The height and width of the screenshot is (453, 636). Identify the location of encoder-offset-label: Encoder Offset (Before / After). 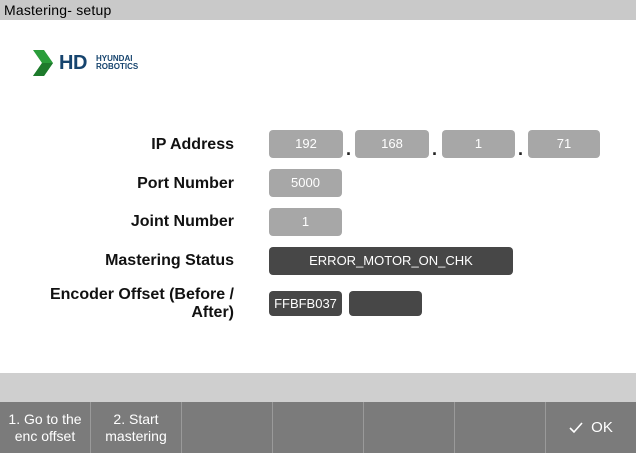
(142, 304).